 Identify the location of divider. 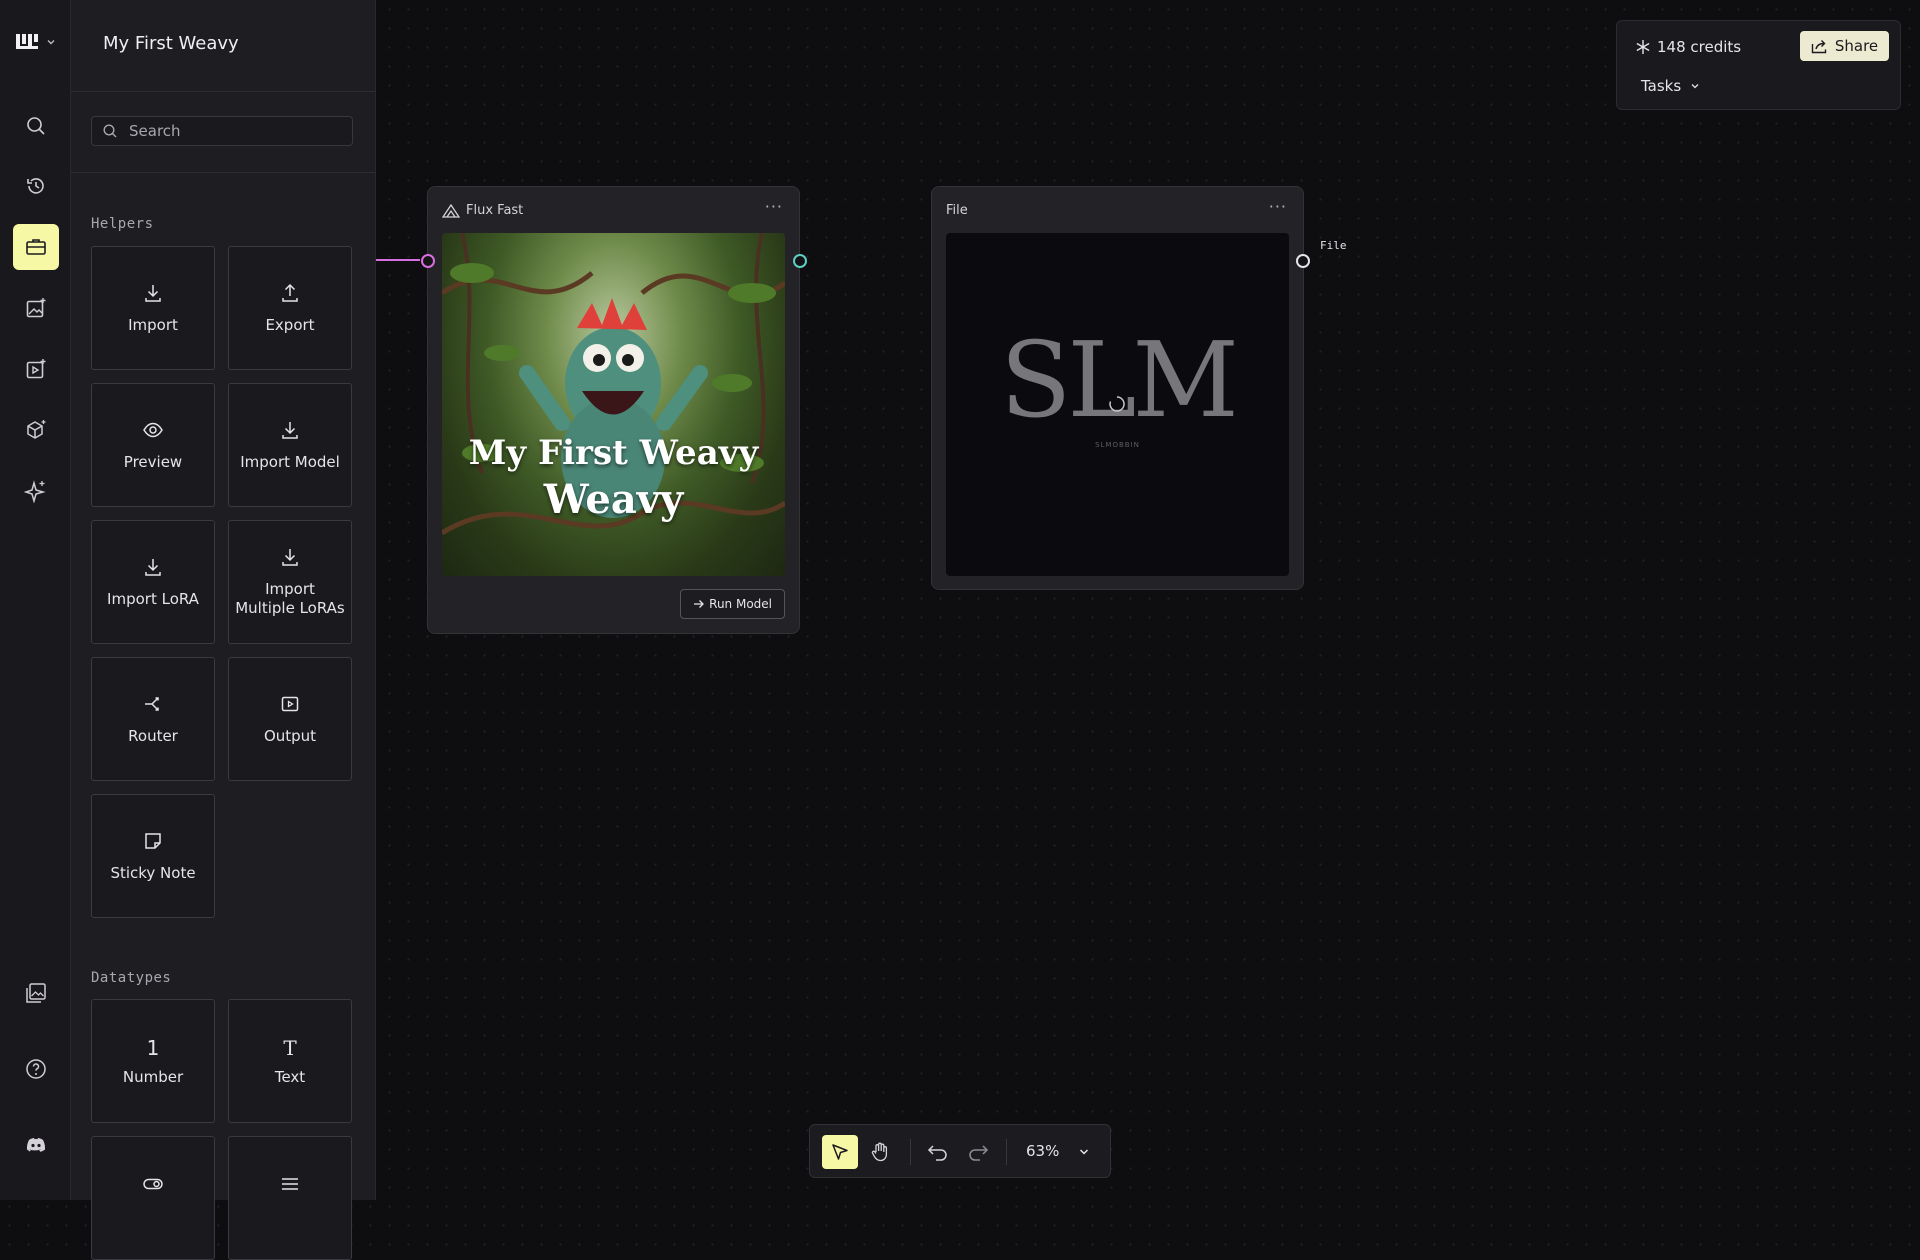
(223, 172).